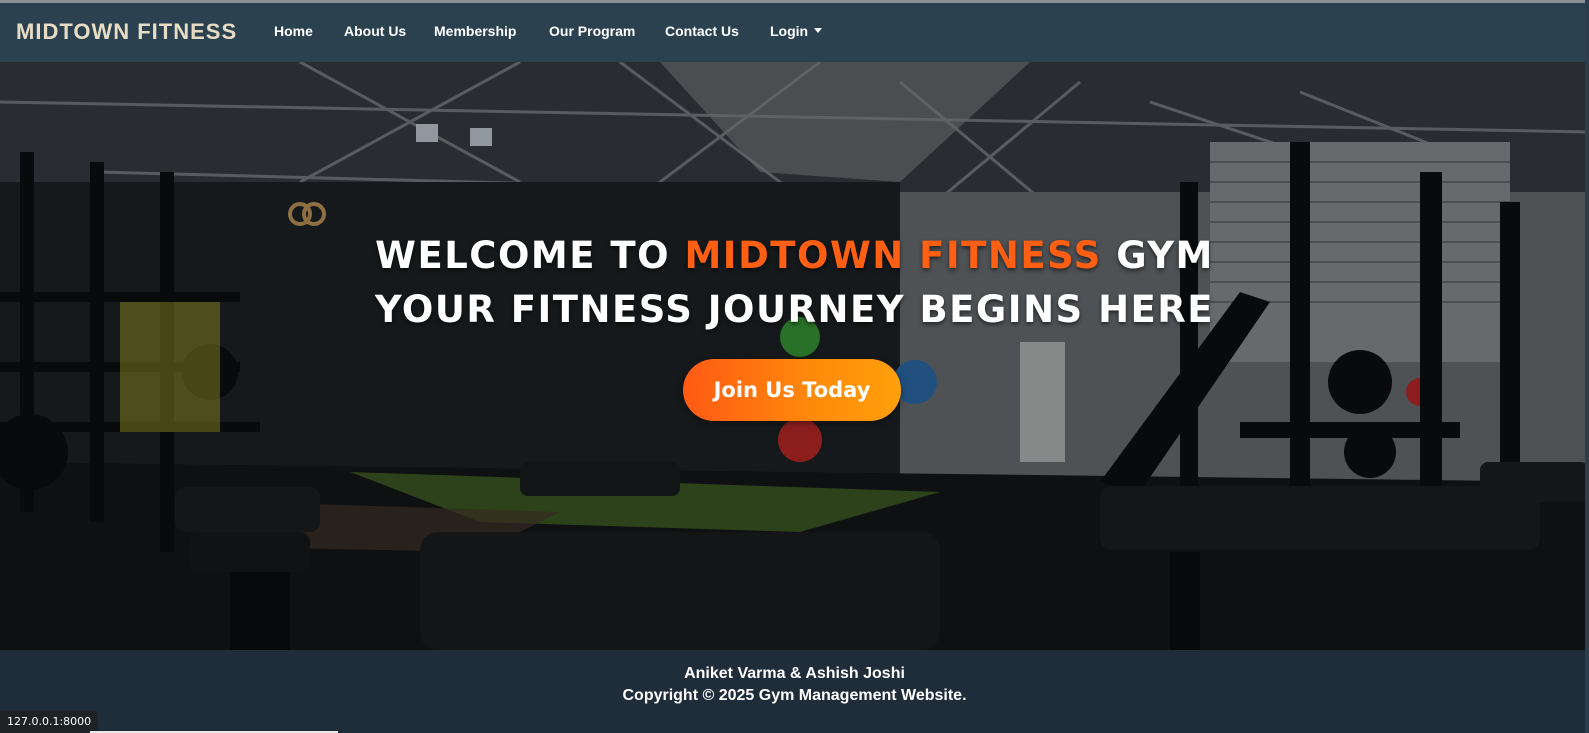 The image size is (1589, 733). Describe the element at coordinates (1587, 366) in the screenshot. I see `page-scrollbar` at that location.